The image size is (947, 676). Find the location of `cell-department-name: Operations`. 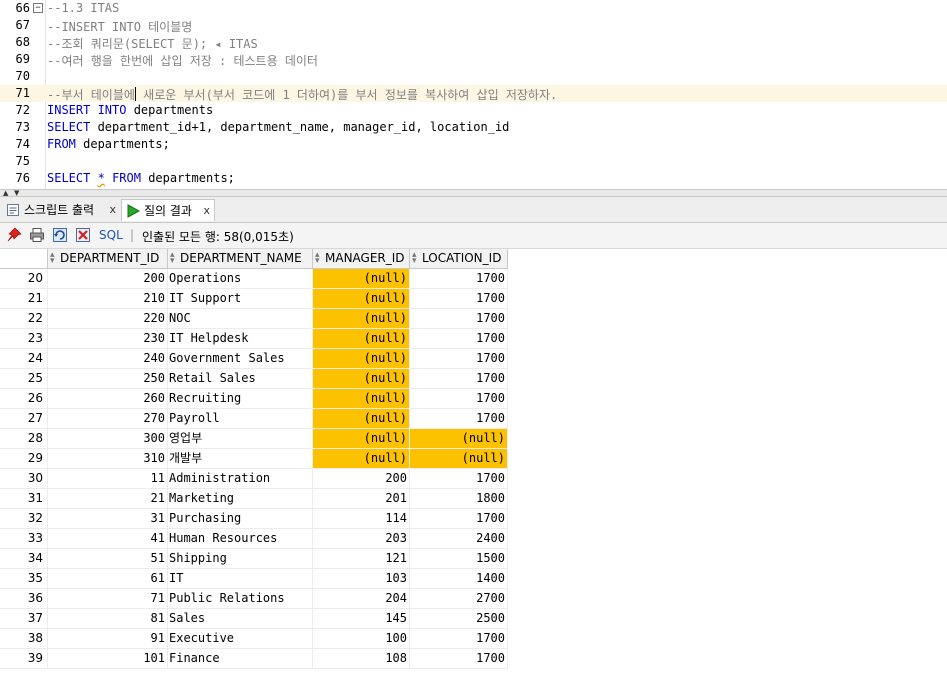

cell-department-name: Operations is located at coordinates (240, 279).